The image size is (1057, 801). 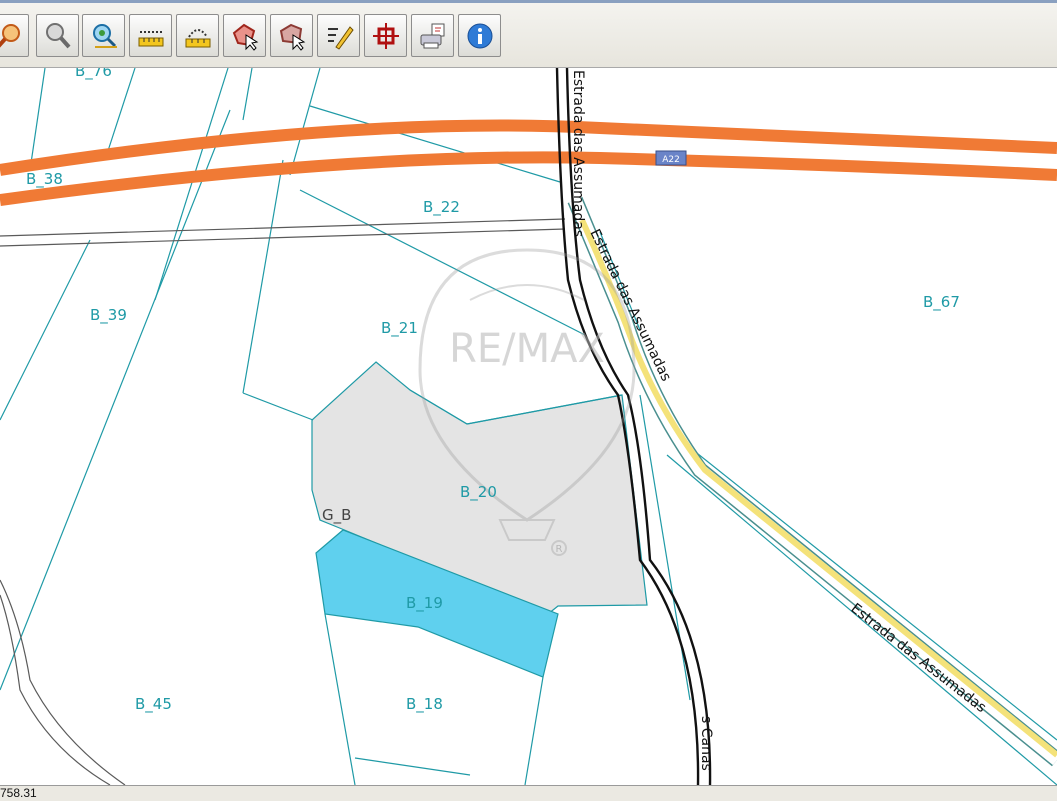 I want to click on coordinate-readout: 758.31, so click(x=18, y=793).